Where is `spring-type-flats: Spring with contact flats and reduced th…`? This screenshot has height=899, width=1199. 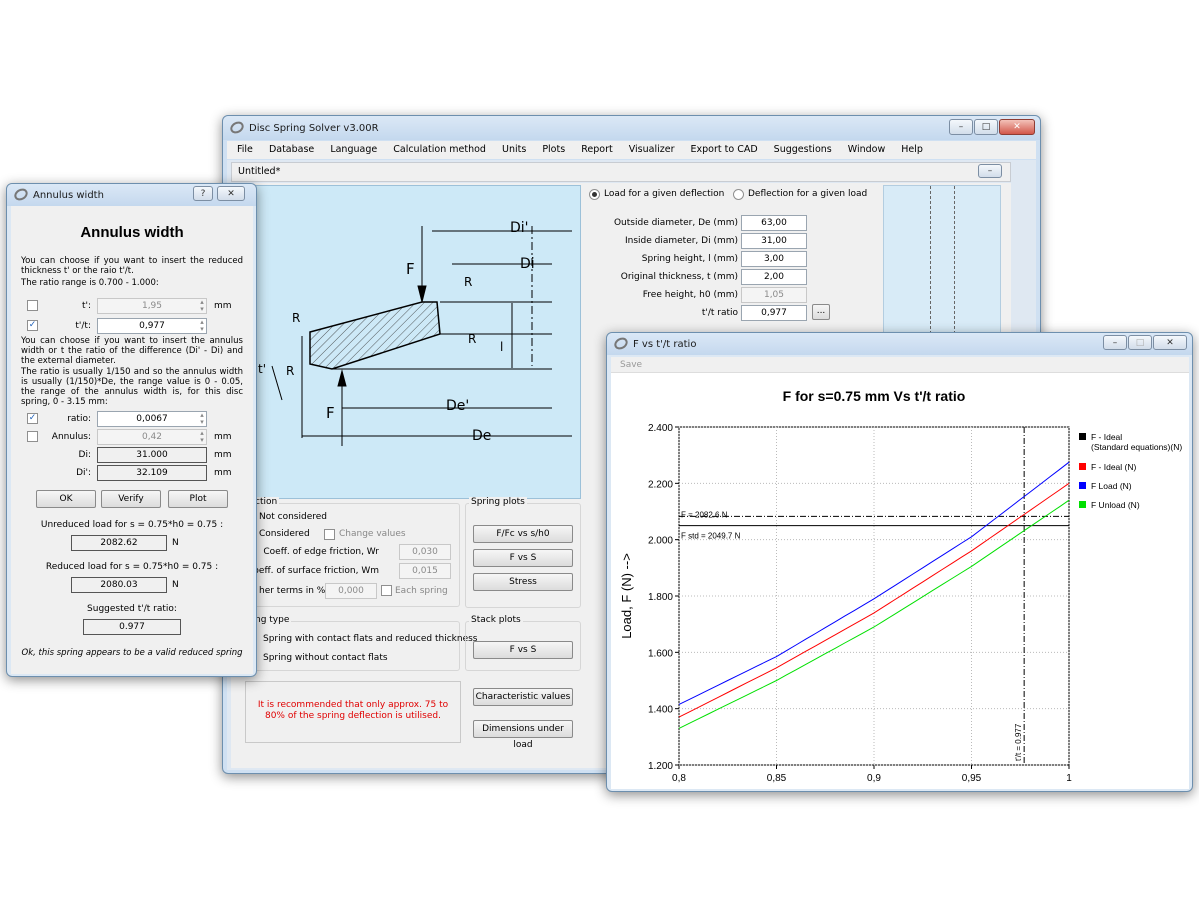 spring-type-flats: Spring with contact flats and reduced th… is located at coordinates (370, 639).